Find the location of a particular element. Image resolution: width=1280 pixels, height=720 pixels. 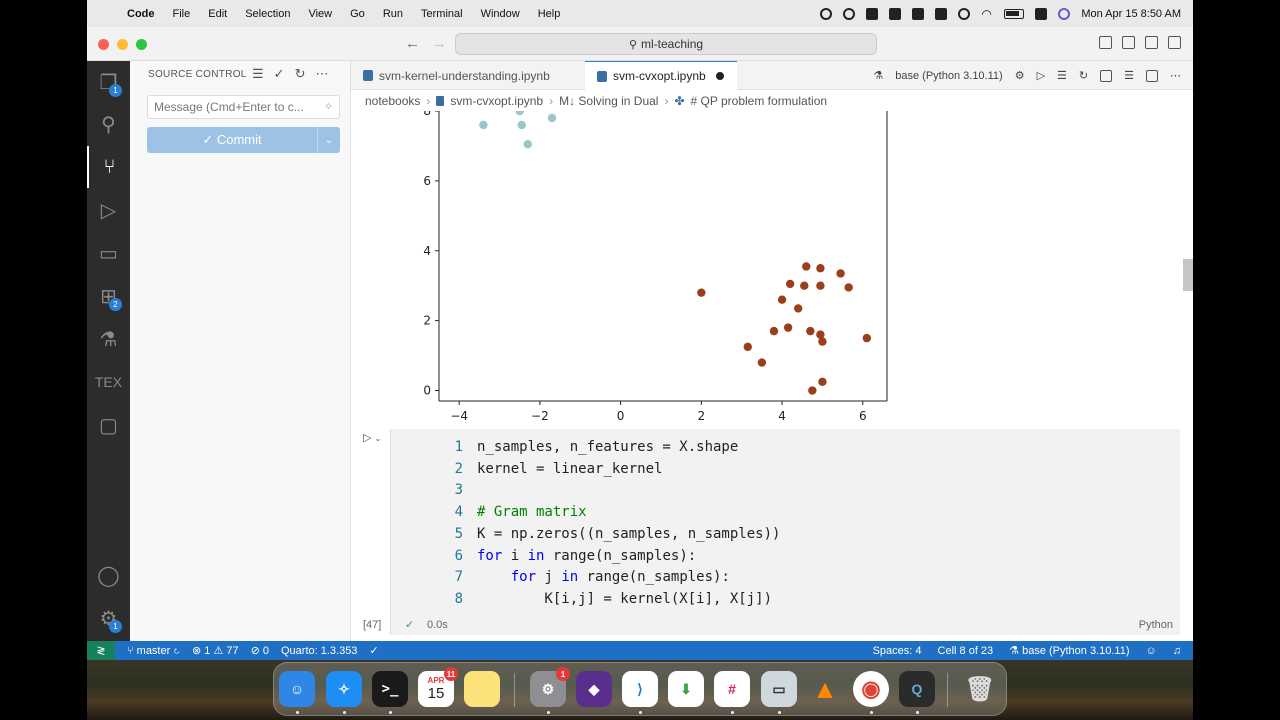

variables-icon is located at coordinates (1106, 75).